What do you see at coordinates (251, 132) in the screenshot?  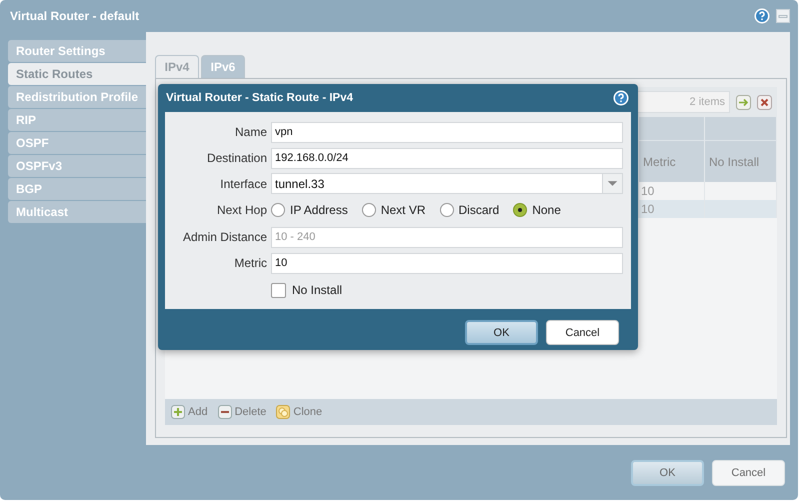 I see `field-label: Name` at bounding box center [251, 132].